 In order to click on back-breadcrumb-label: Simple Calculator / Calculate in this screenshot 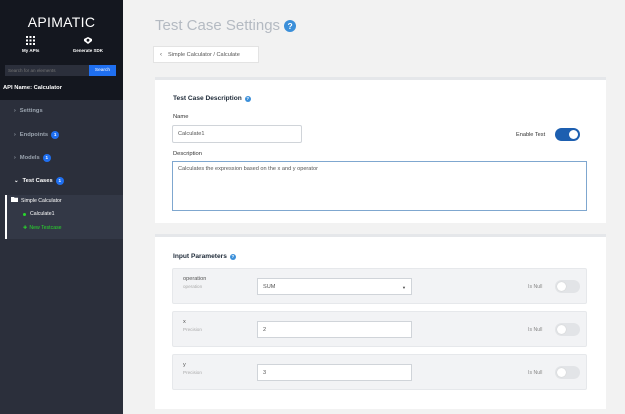, I will do `click(204, 54)`.